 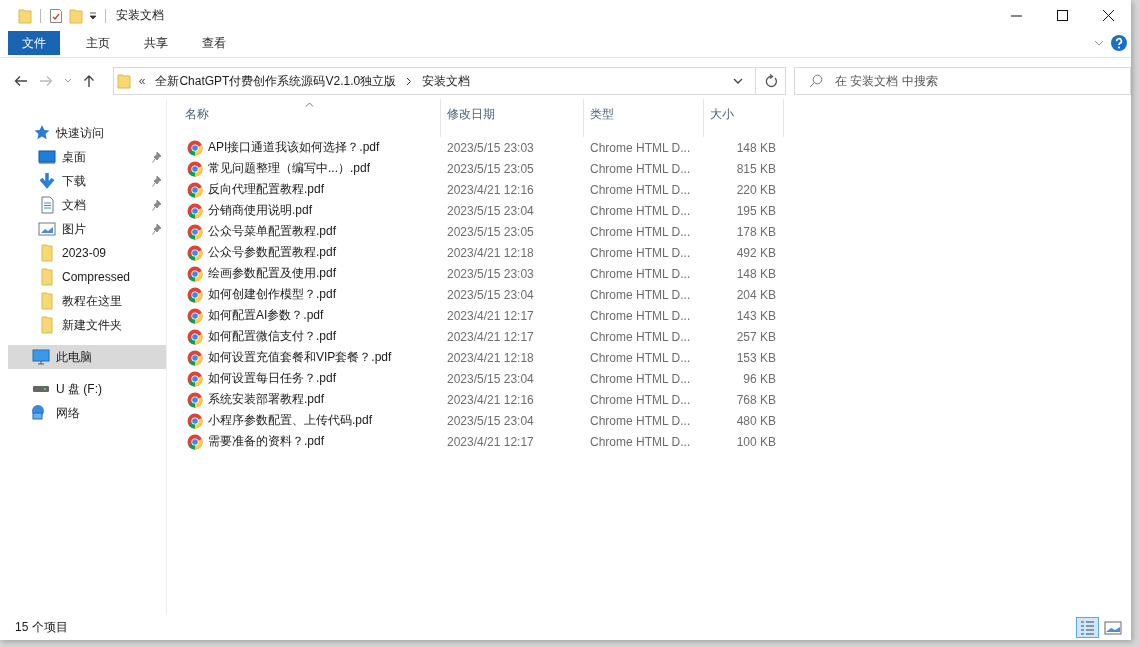 I want to click on file-name: 公众号菜单配置教程.pdf, so click(x=272, y=231).